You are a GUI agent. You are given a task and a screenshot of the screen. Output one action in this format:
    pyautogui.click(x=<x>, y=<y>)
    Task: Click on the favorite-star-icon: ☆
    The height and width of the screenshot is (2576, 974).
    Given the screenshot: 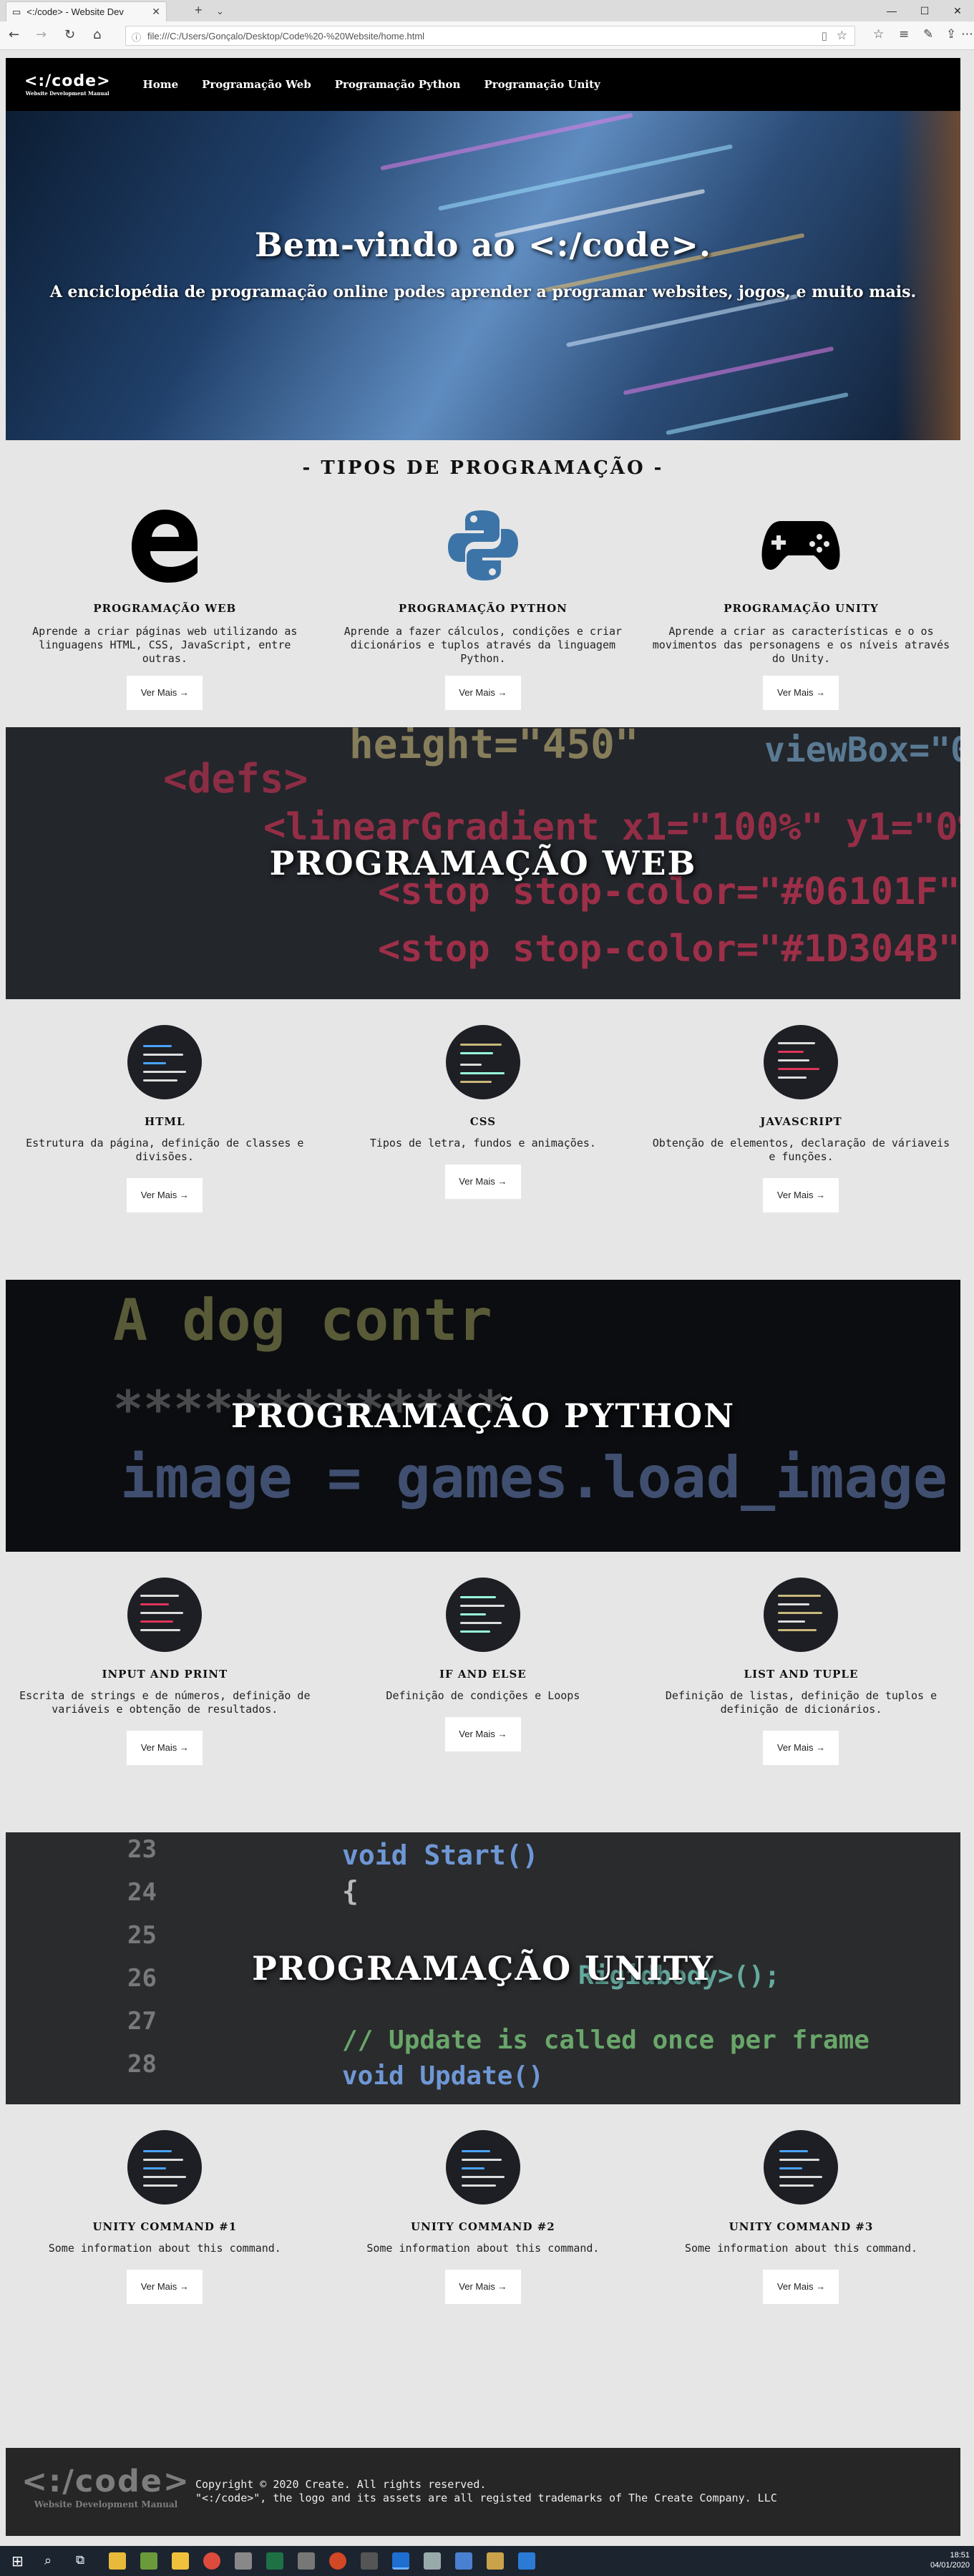 What is the action you would take?
    pyautogui.click(x=842, y=36)
    